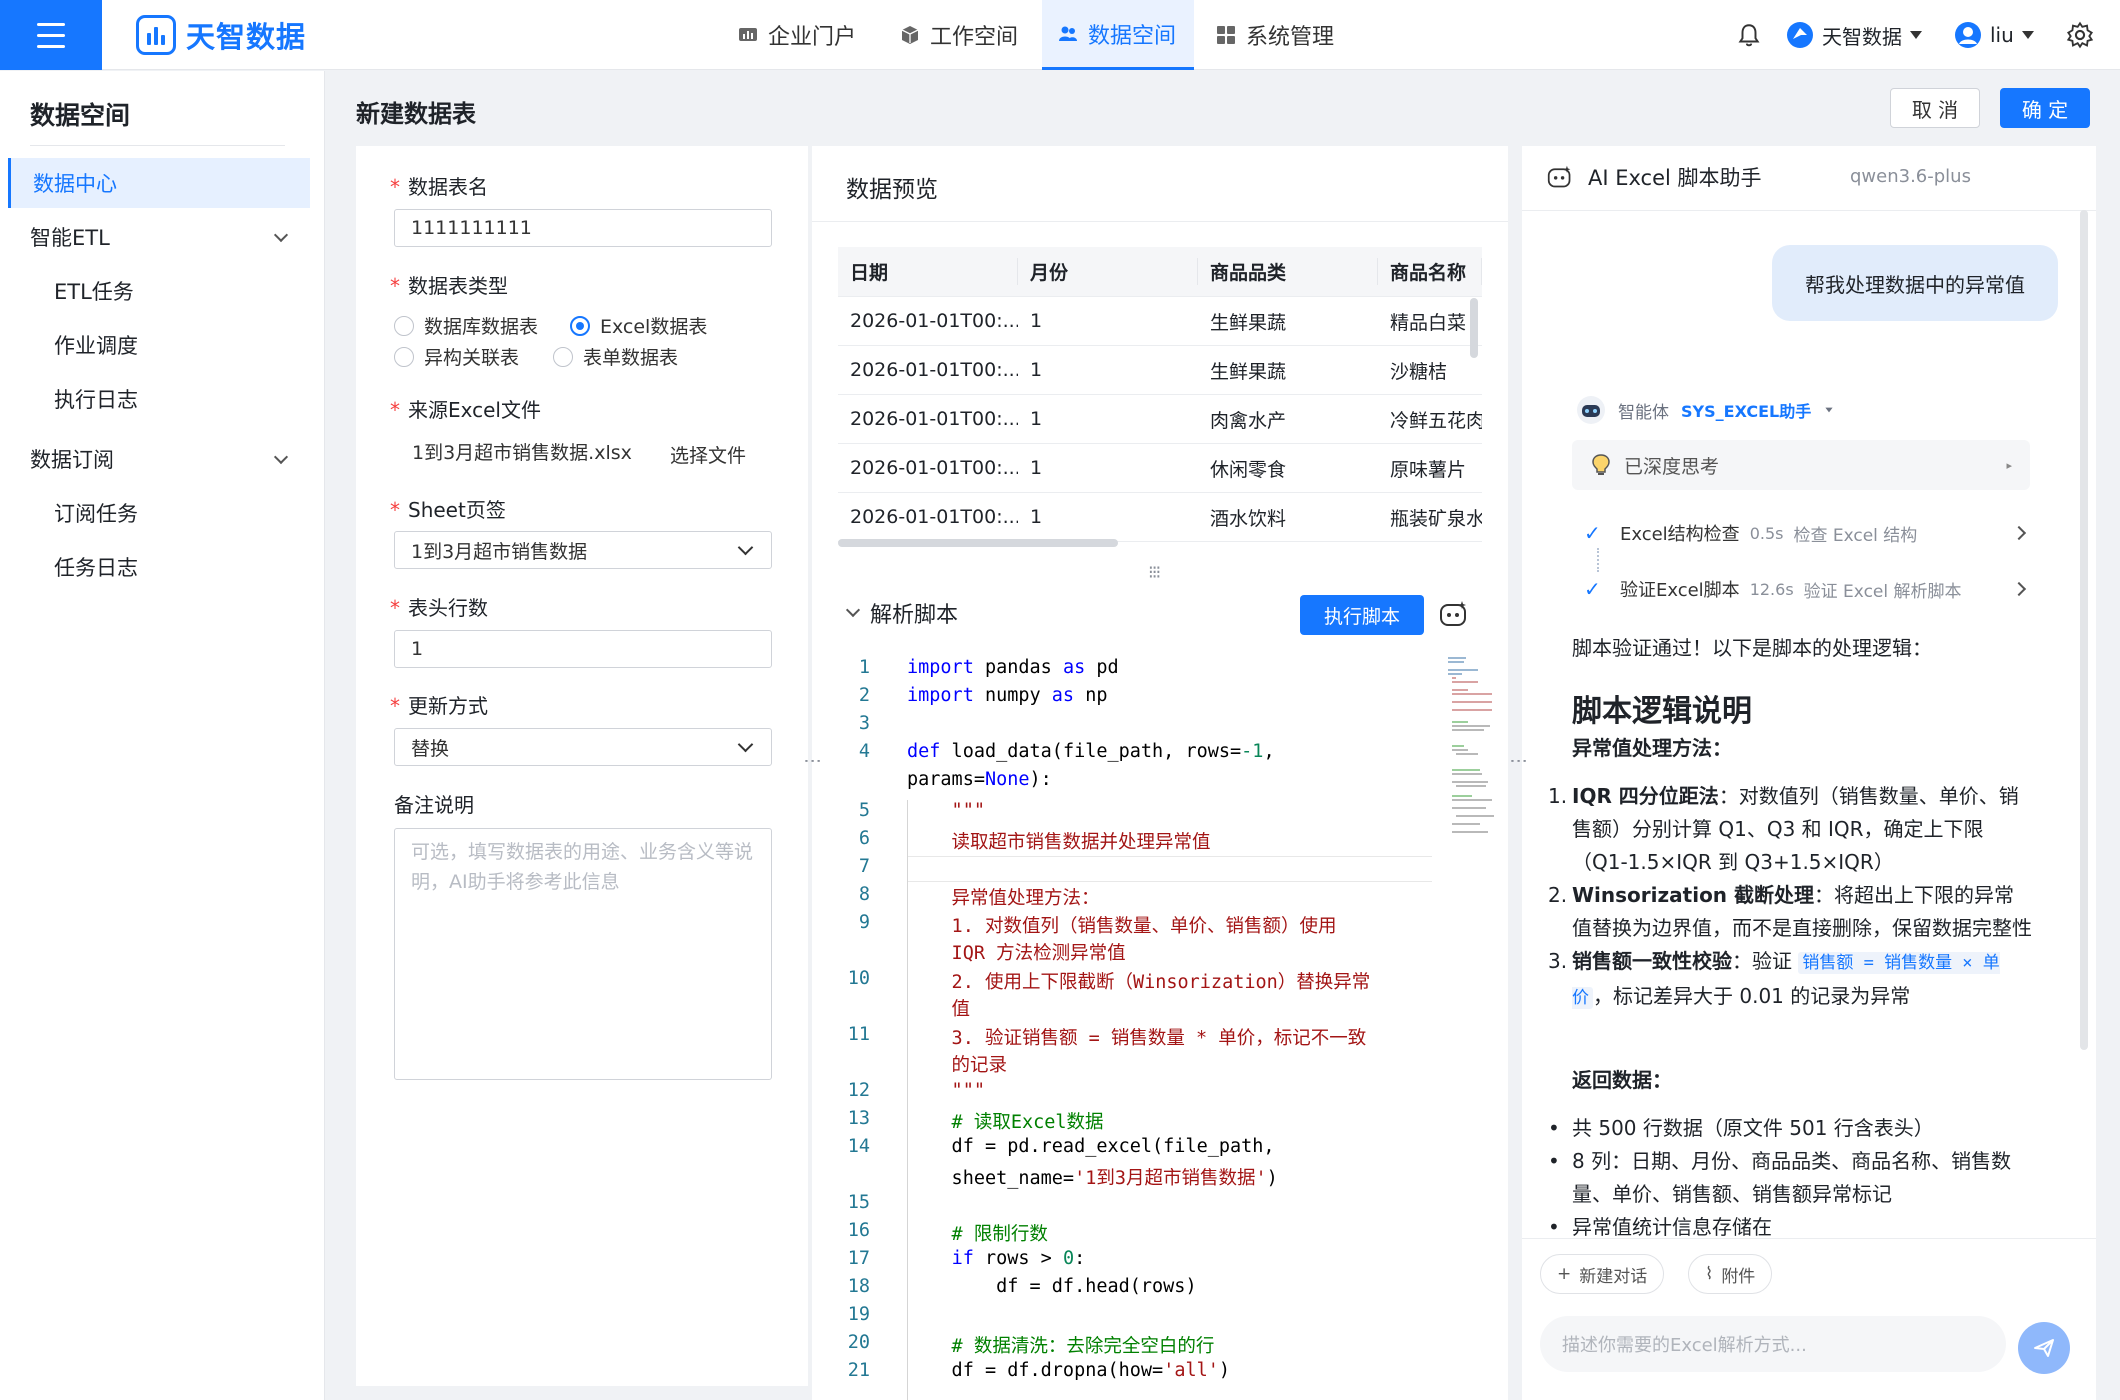 This screenshot has width=2120, height=1400. I want to click on table-cell: 原味薯片, so click(1428, 469).